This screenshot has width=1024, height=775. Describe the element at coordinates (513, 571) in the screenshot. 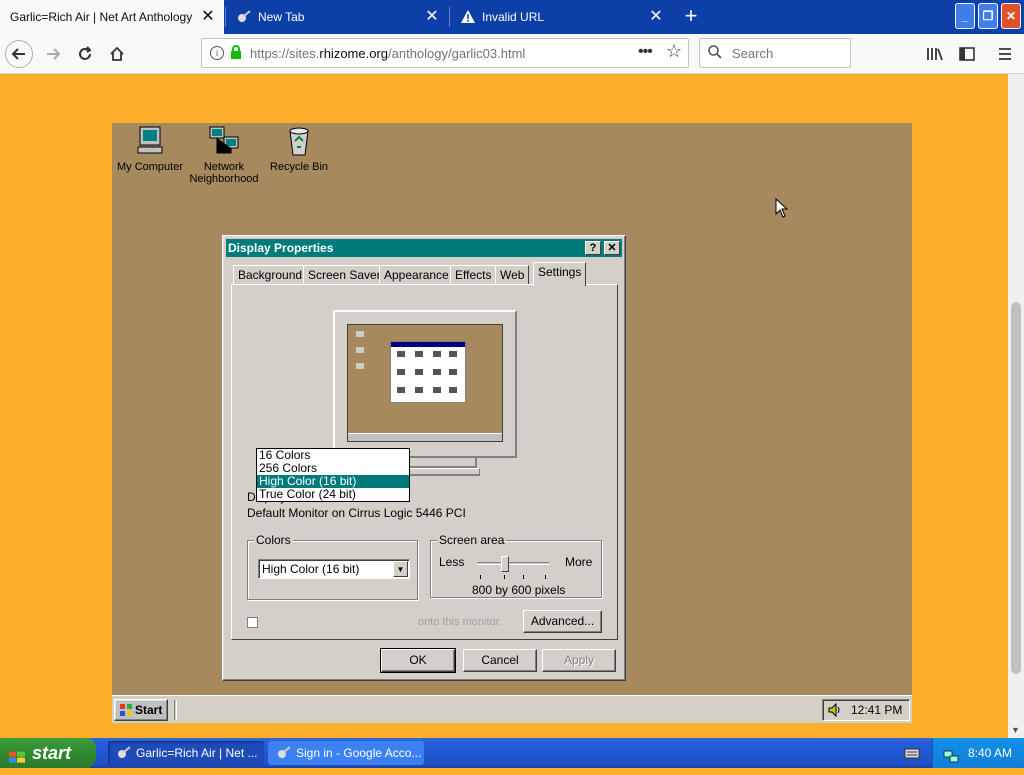

I see `screen-area-slider` at that location.